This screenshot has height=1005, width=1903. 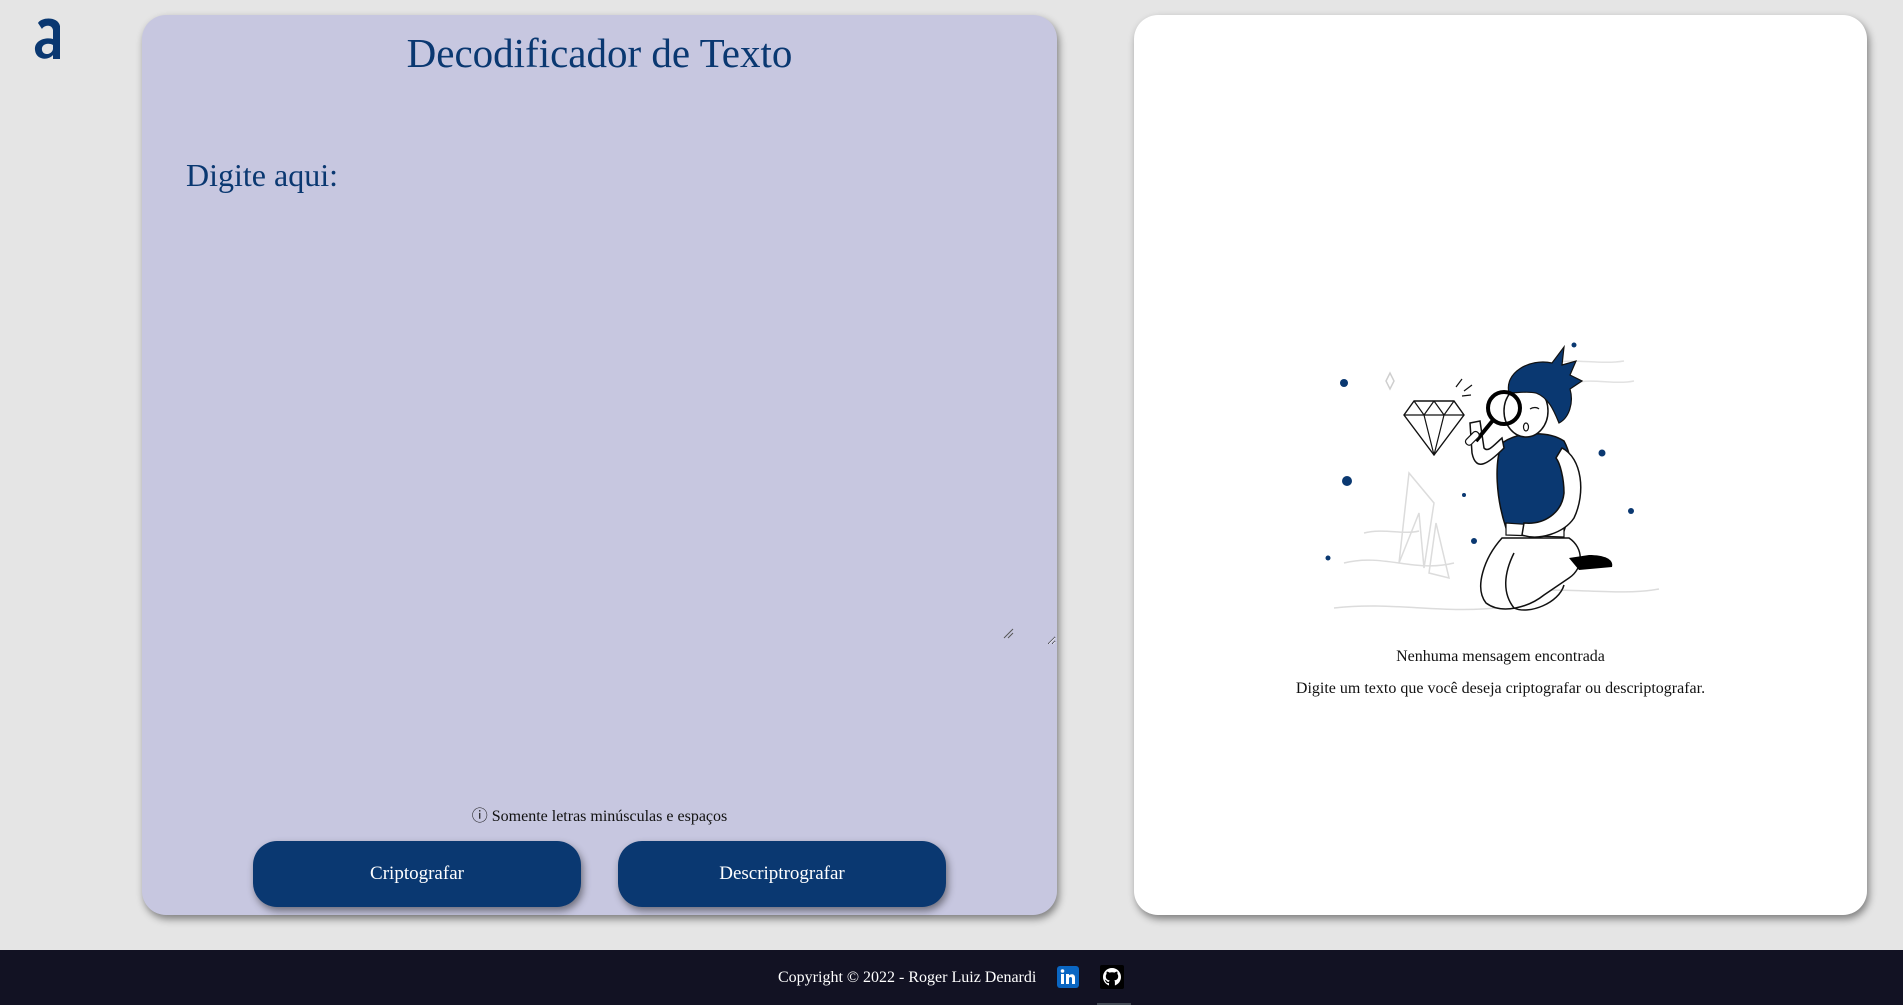 I want to click on person-with-magnifying-glass-diamond-illustration, so click(x=1492, y=476).